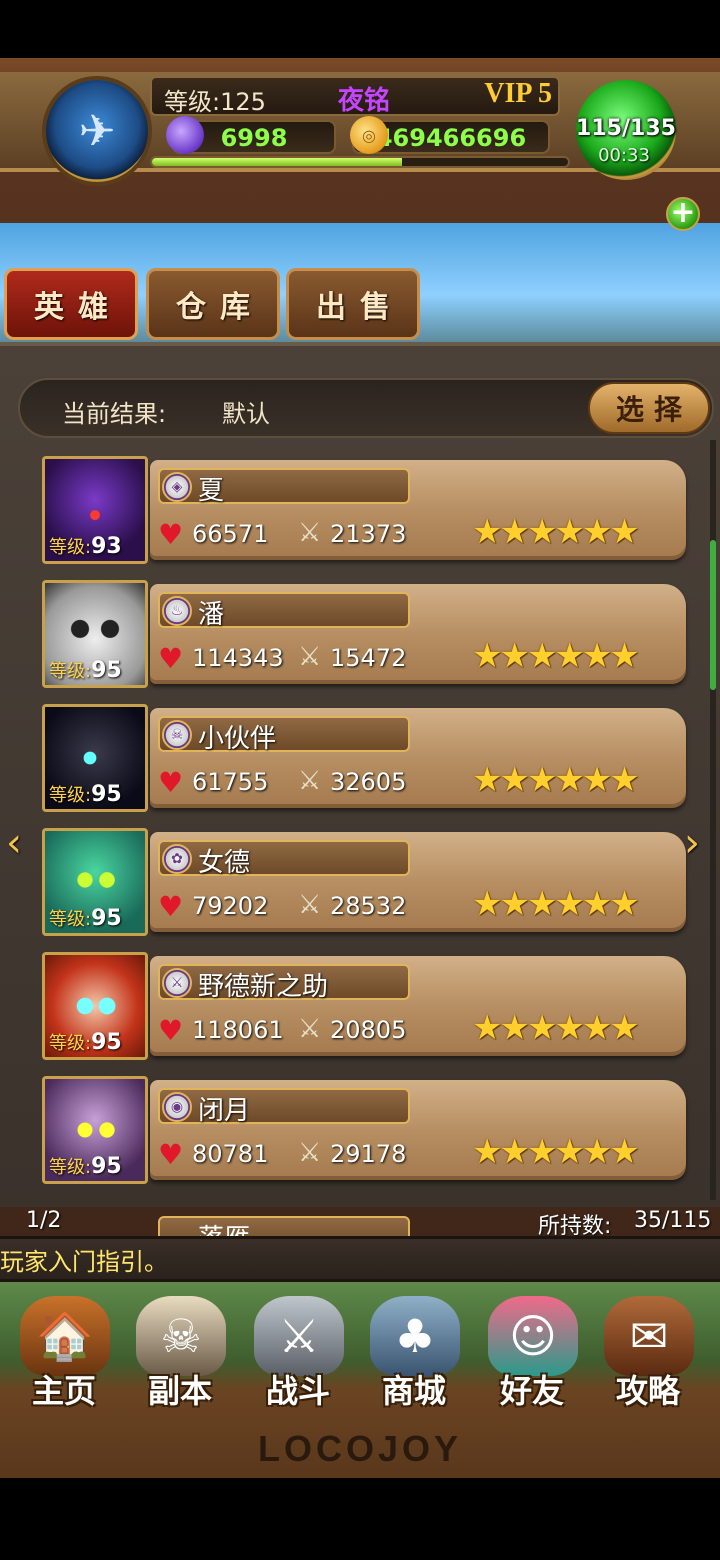  Describe the element at coordinates (364, 760) in the screenshot. I see `hero-row: 等级:95 ☠ 小伙伴 ♥ 61755 ⚔ 32605 ★★★★★★` at that location.